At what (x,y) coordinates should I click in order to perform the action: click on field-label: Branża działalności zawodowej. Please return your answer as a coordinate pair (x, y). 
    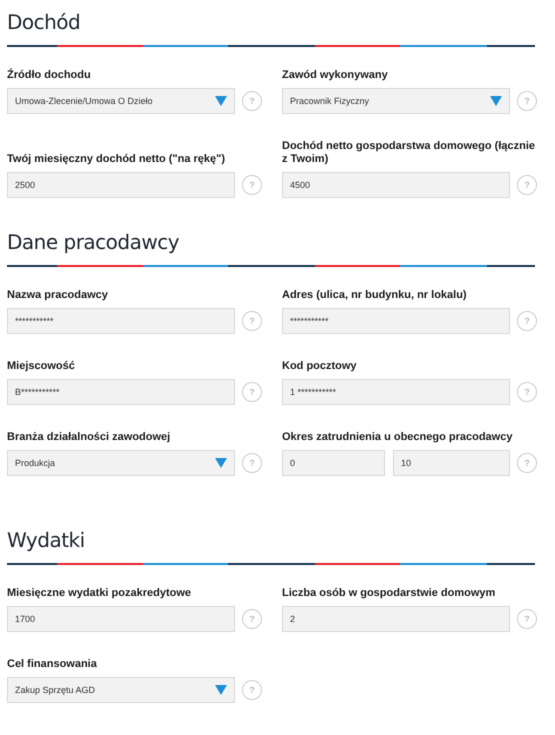
    Looking at the image, I should click on (89, 437).